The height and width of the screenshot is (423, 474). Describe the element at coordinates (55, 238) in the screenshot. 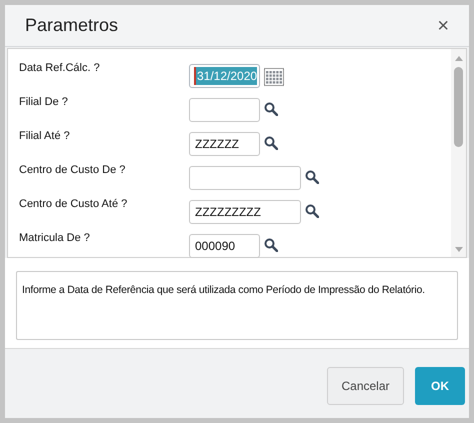

I see `field-label: Matricula De ?` at that location.